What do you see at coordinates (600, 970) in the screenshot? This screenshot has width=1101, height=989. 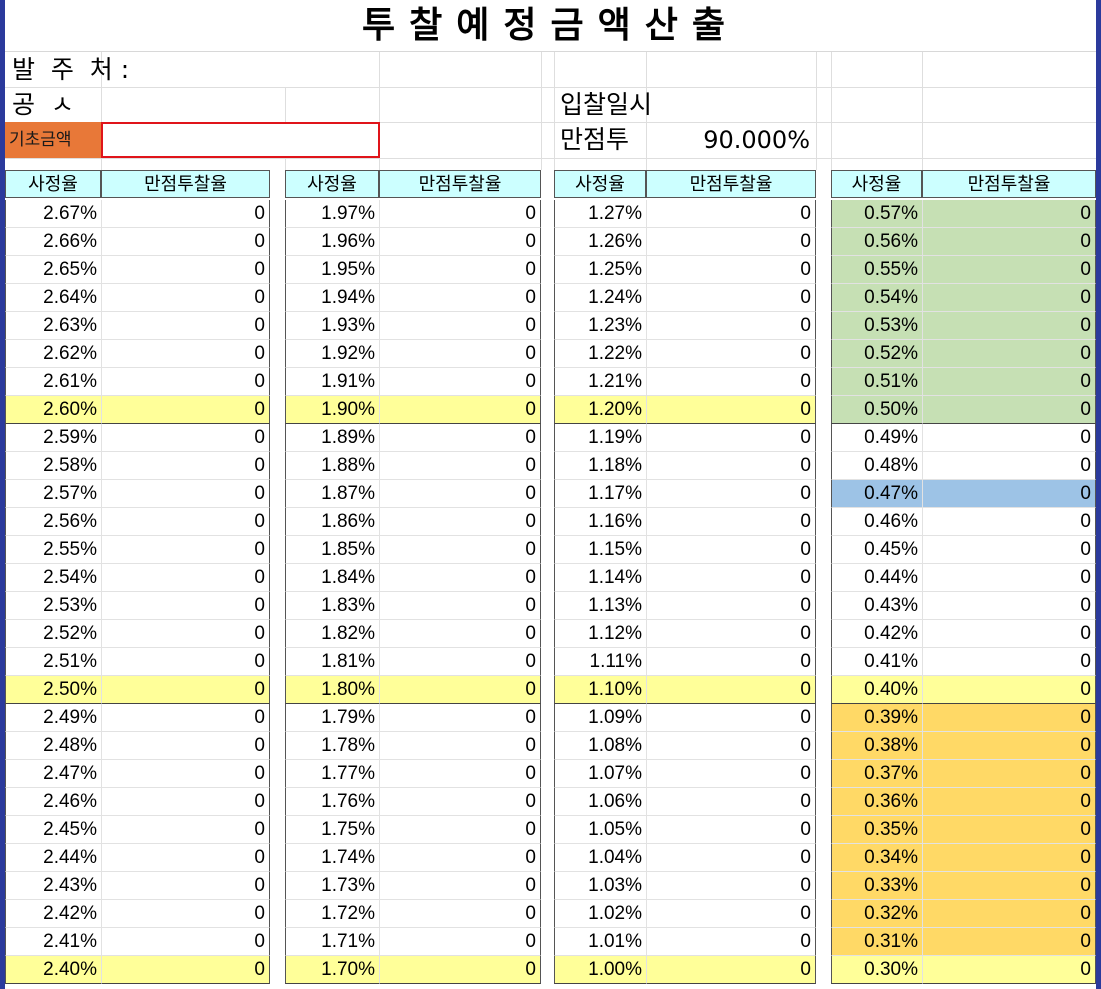 I see `rate-cell: 1.00%` at bounding box center [600, 970].